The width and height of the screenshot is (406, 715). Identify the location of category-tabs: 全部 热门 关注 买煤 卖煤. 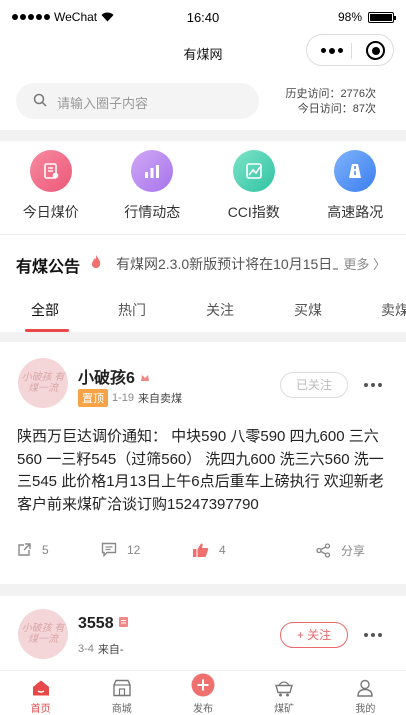
(203, 310).